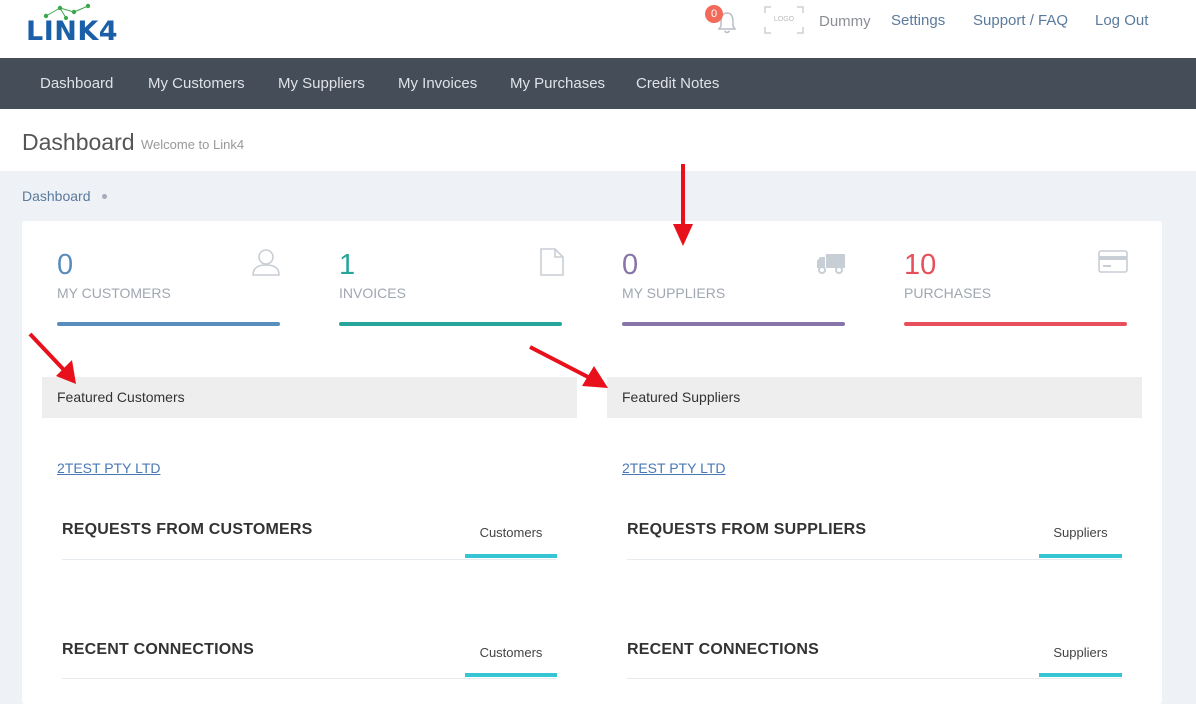 The width and height of the screenshot is (1196, 704). Describe the element at coordinates (557, 83) in the screenshot. I see `nav-my-purchases: My Purchases` at that location.